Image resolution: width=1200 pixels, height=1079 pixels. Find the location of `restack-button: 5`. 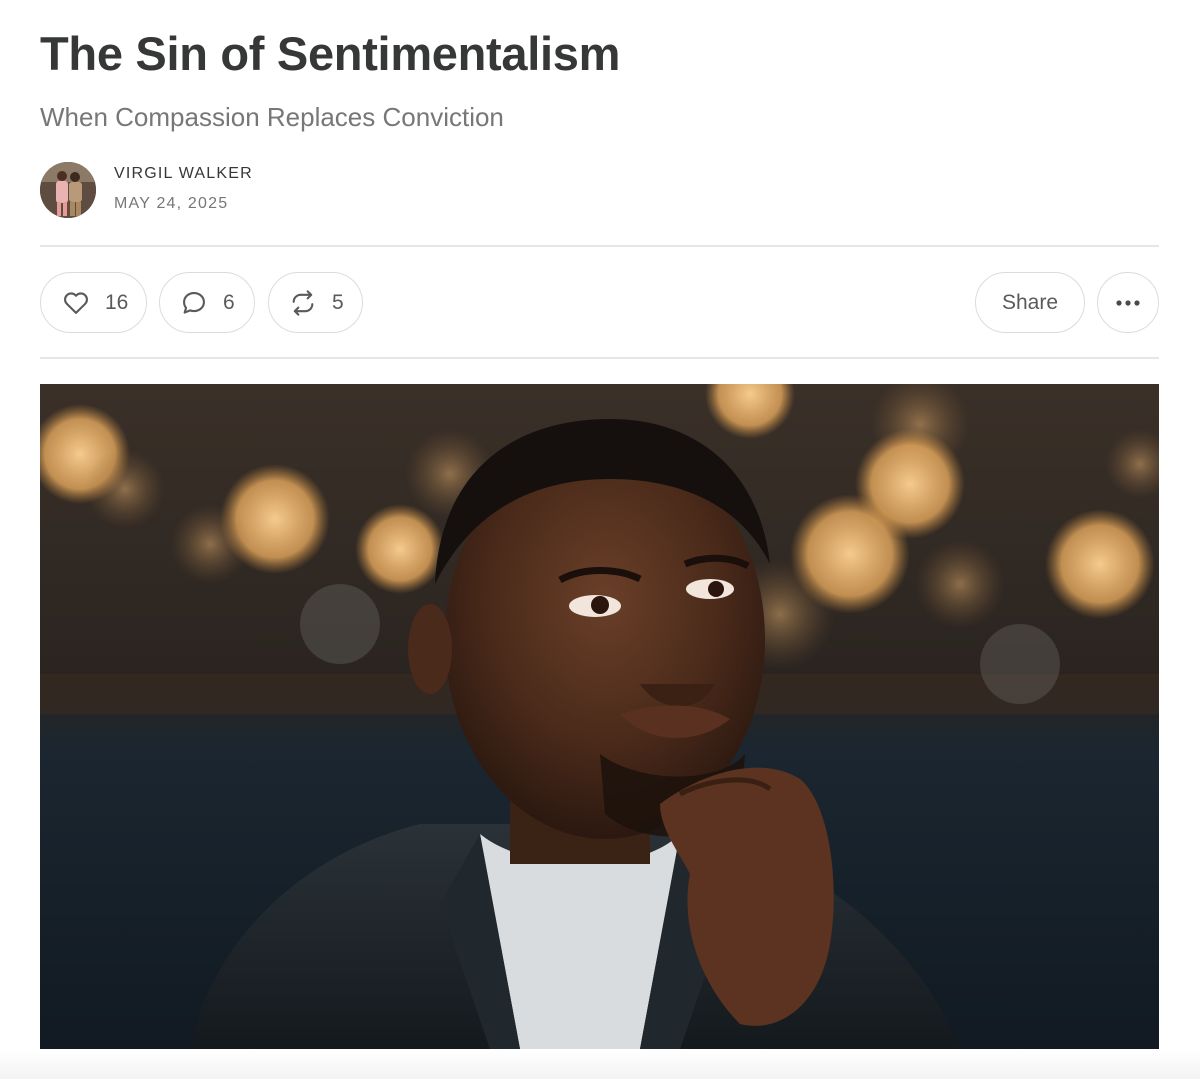

restack-button: 5 is located at coordinates (315, 302).